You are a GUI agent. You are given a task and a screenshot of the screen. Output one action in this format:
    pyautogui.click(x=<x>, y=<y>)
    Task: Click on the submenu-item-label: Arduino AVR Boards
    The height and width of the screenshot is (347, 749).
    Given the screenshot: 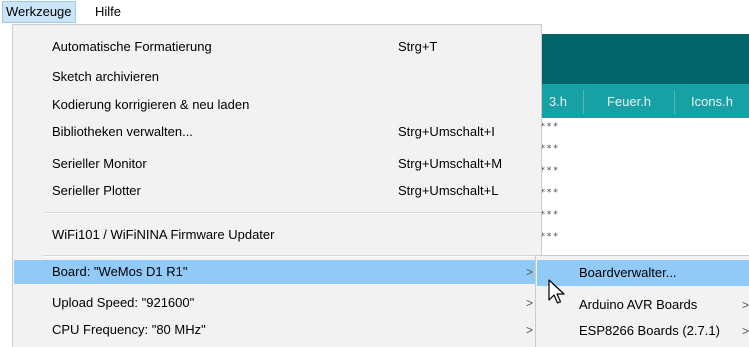 What is the action you would take?
    pyautogui.click(x=638, y=304)
    